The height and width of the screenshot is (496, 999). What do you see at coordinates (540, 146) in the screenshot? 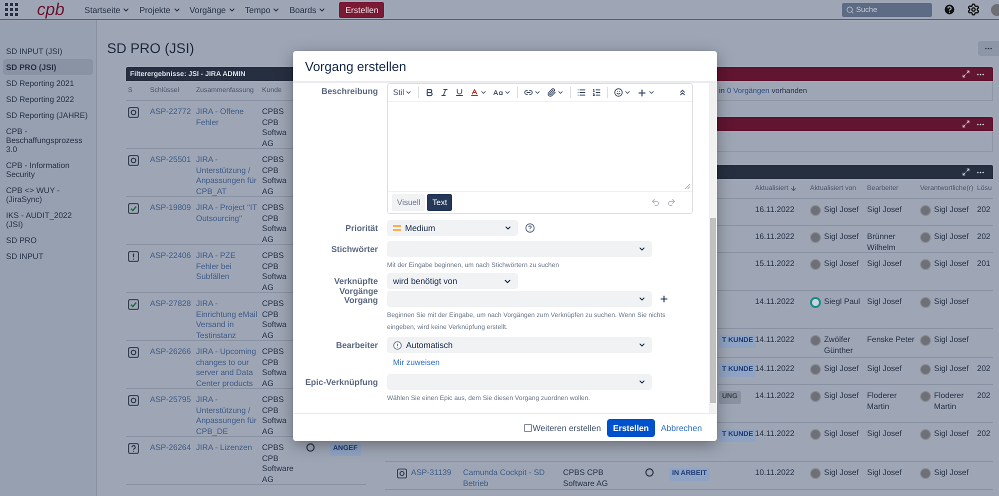
I see `description-input` at bounding box center [540, 146].